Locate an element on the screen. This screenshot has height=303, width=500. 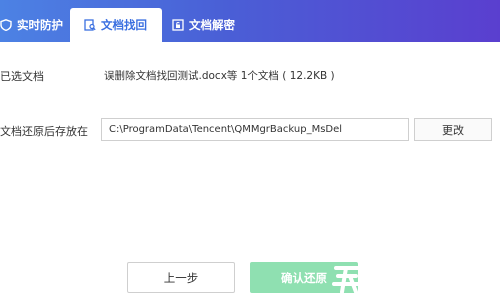
change-path-button: 更改 is located at coordinates (453, 129).